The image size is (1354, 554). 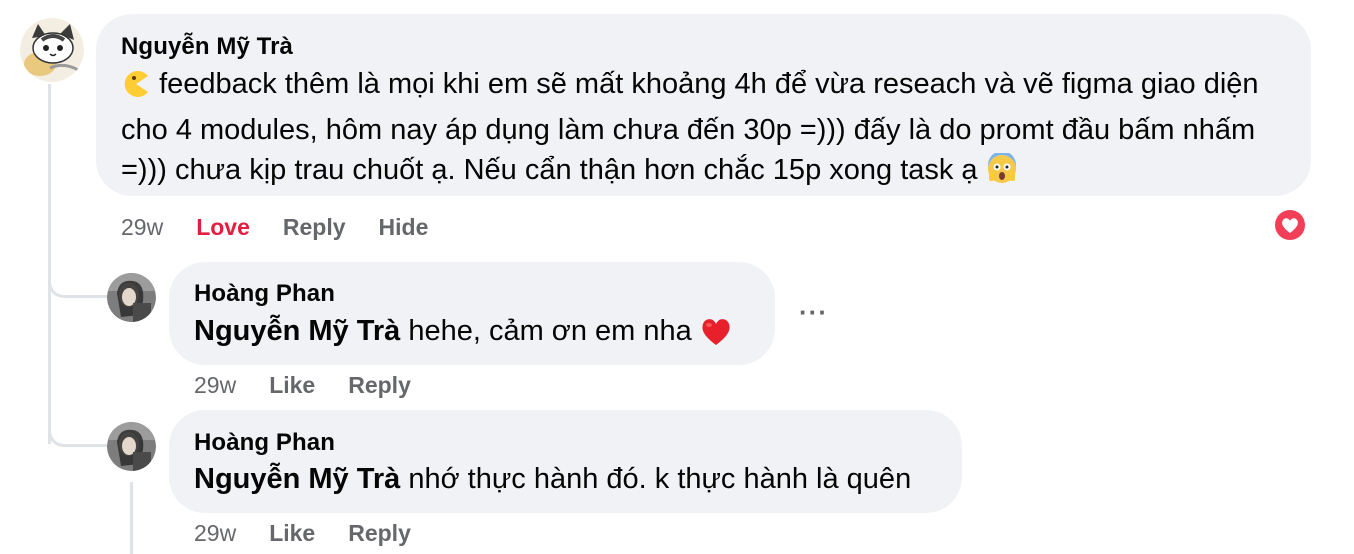 What do you see at coordinates (207, 47) in the screenshot?
I see `comment-author: Nguyễn Mỹ Trà` at bounding box center [207, 47].